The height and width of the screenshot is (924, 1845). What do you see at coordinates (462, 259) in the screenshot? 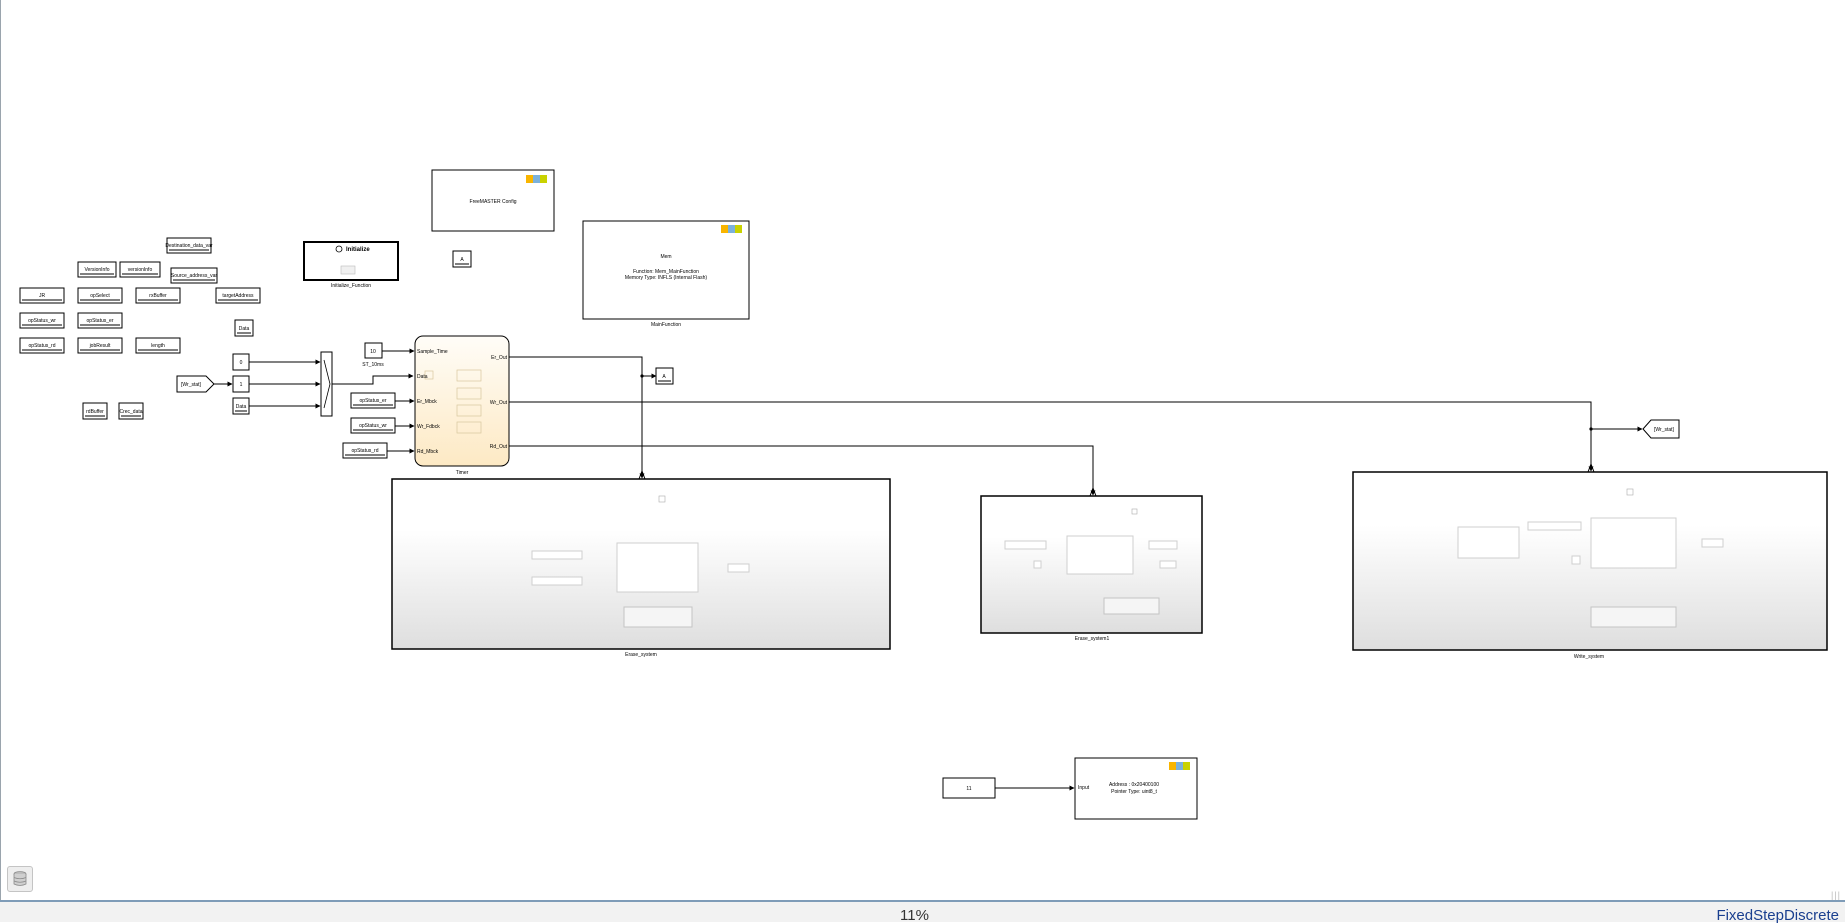
I see `goto-a-block: A` at bounding box center [462, 259].